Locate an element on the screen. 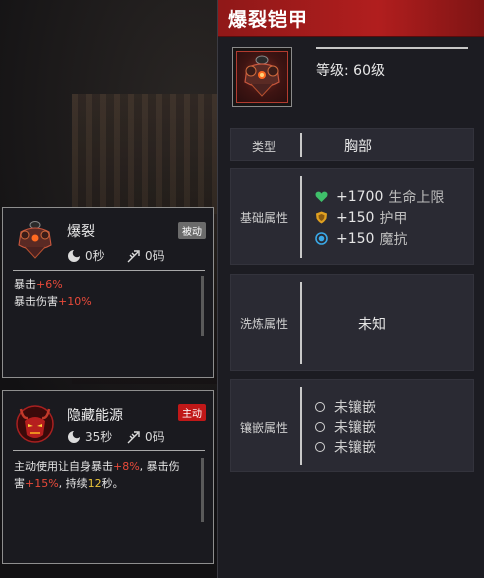 Image resolution: width=484 pixels, height=578 pixels. stat-armor: +150 护甲 is located at coordinates (379, 217).